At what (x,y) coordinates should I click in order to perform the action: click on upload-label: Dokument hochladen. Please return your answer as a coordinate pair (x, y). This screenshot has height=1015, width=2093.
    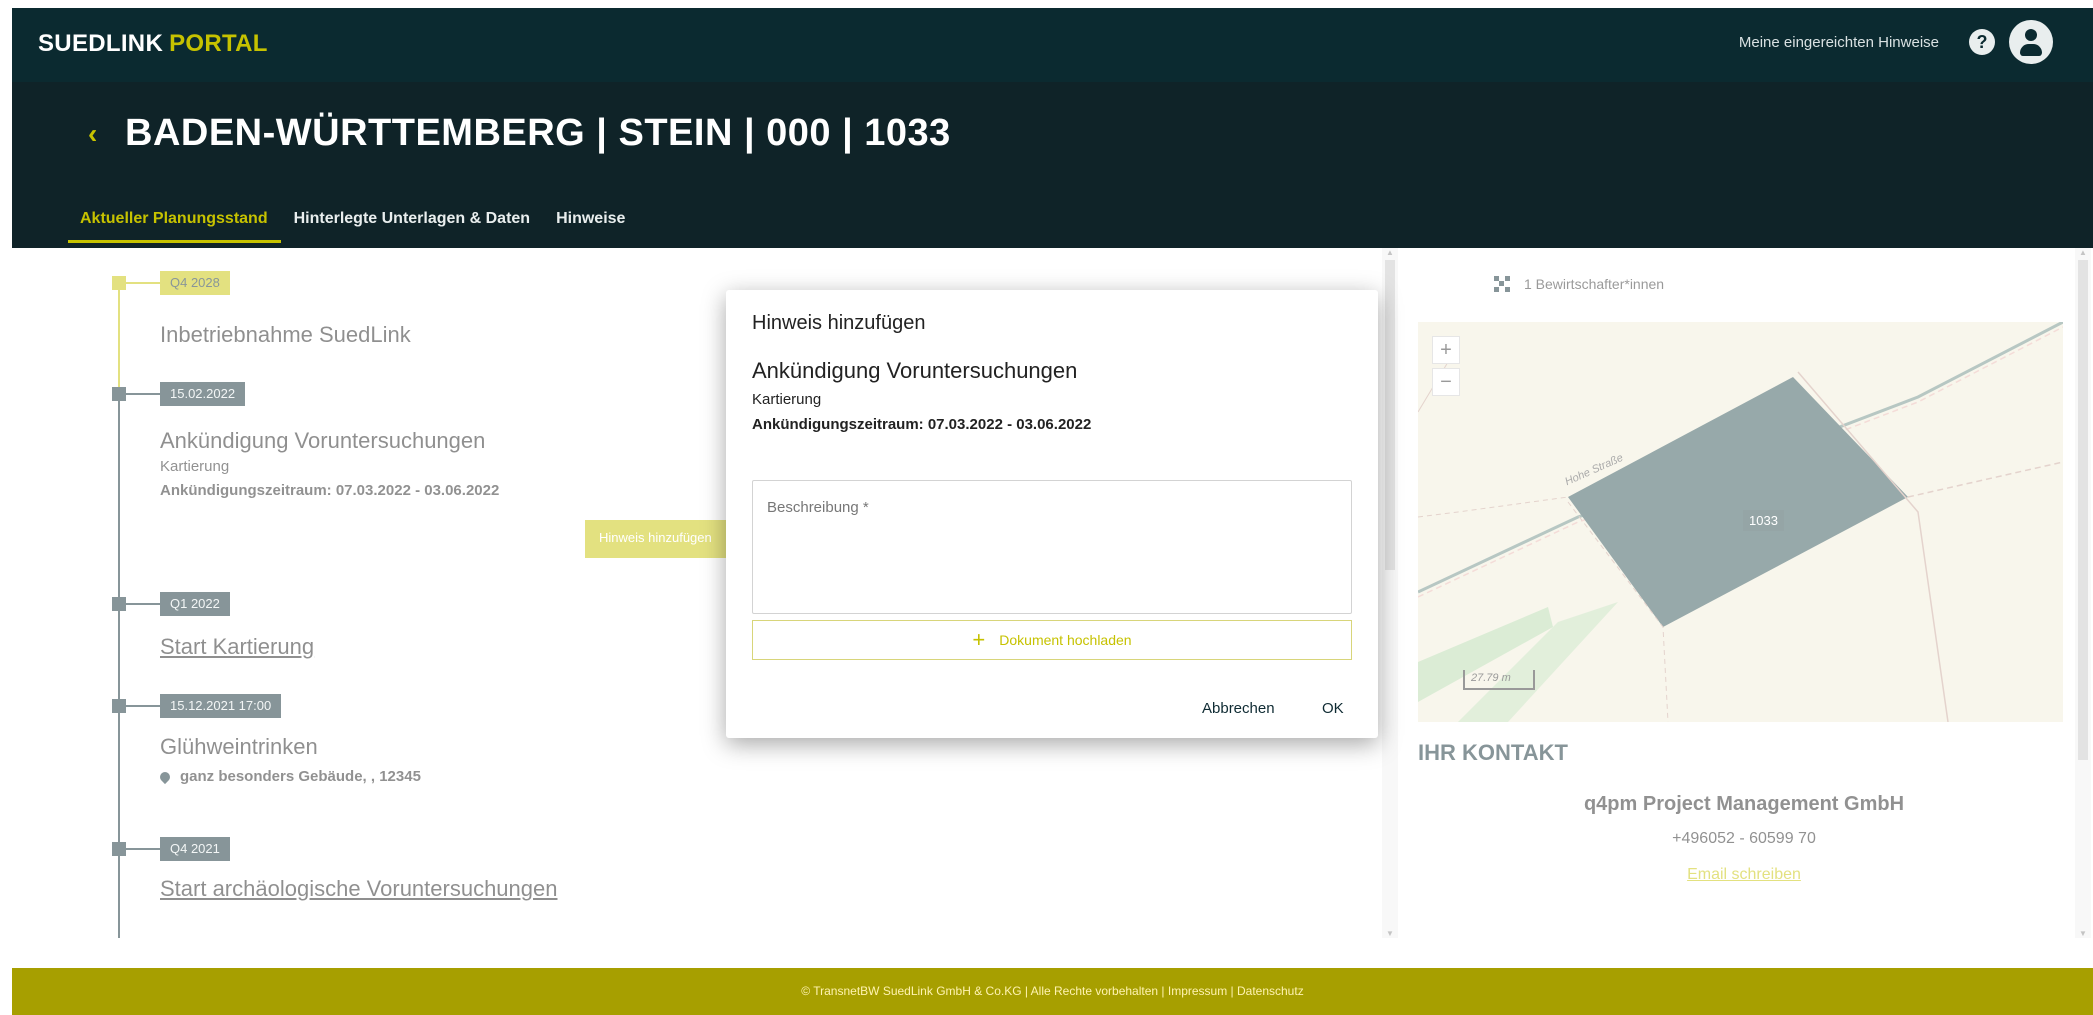
    Looking at the image, I should click on (1065, 640).